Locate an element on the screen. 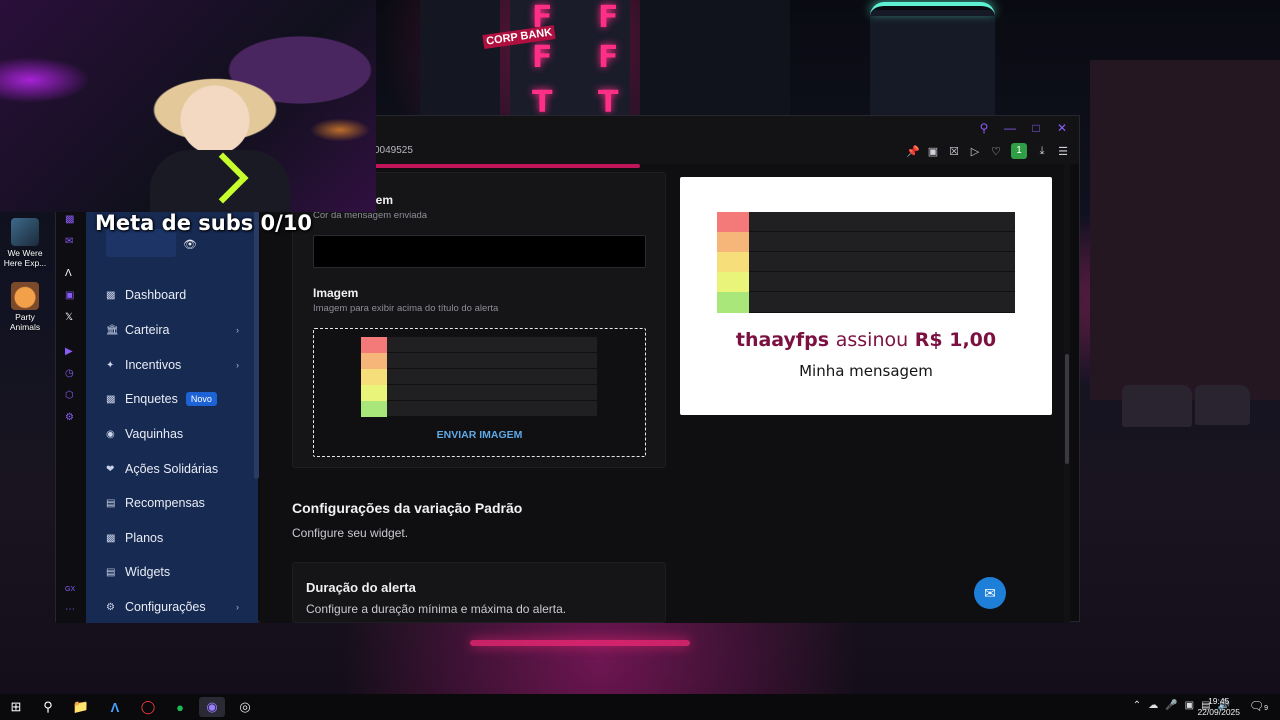 This screenshot has height=720, width=1280. clock-date: 22/09/2025 is located at coordinates (1218, 712).